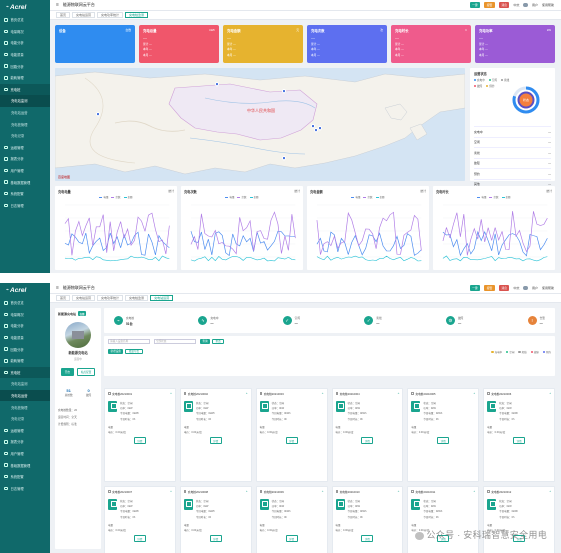 This screenshot has height=553, width=561. I want to click on kpi-card: 充电次数 次 — 累计 — 本年 — 本月 —, so click(347, 44).